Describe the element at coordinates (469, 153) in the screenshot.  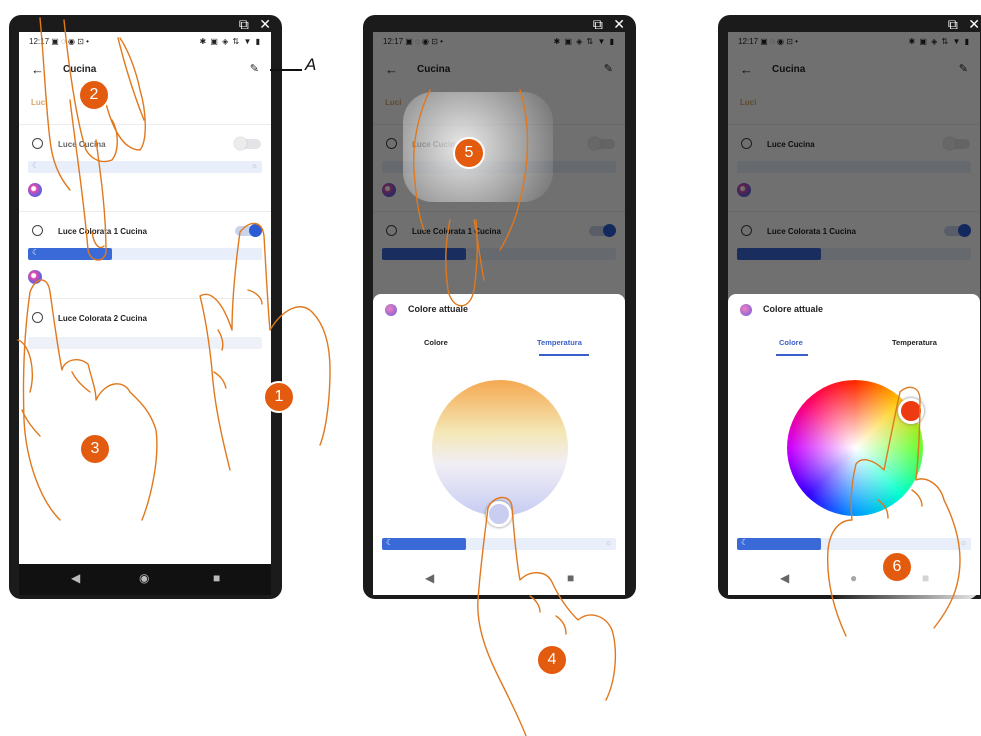
I see `step-callout-5: 5` at that location.